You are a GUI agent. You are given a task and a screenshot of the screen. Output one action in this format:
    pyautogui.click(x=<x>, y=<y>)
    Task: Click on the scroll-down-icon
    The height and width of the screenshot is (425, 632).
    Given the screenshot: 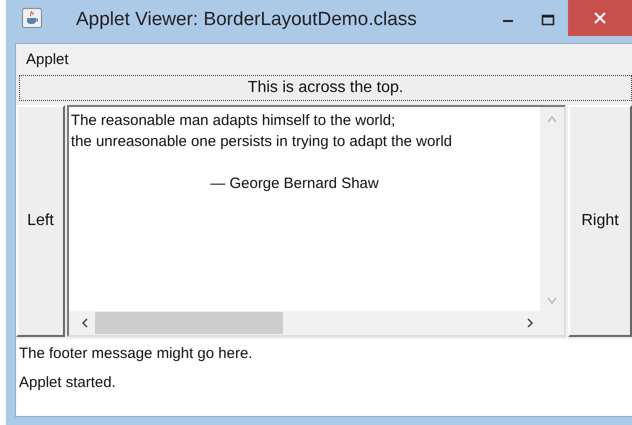 What is the action you would take?
    pyautogui.click(x=552, y=301)
    